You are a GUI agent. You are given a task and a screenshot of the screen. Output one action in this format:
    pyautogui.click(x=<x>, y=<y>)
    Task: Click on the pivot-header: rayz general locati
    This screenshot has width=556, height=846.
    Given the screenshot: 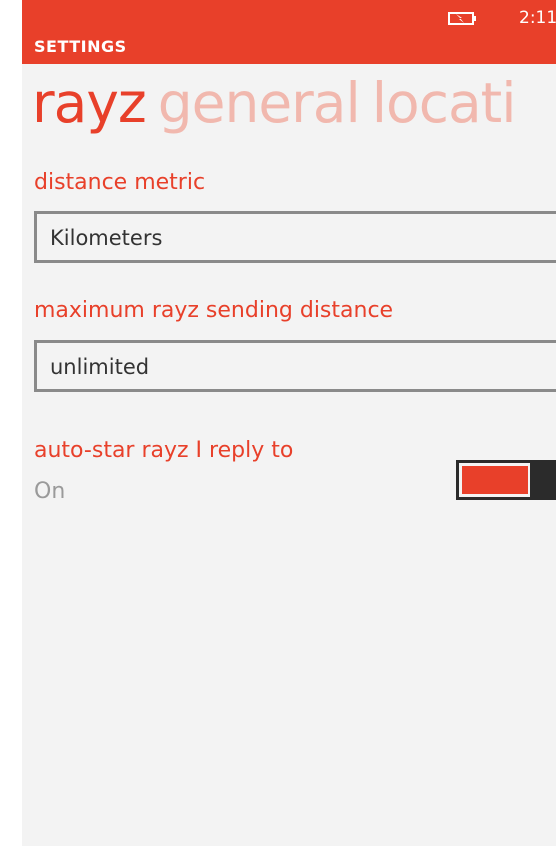 What is the action you would take?
    pyautogui.click(x=280, y=103)
    